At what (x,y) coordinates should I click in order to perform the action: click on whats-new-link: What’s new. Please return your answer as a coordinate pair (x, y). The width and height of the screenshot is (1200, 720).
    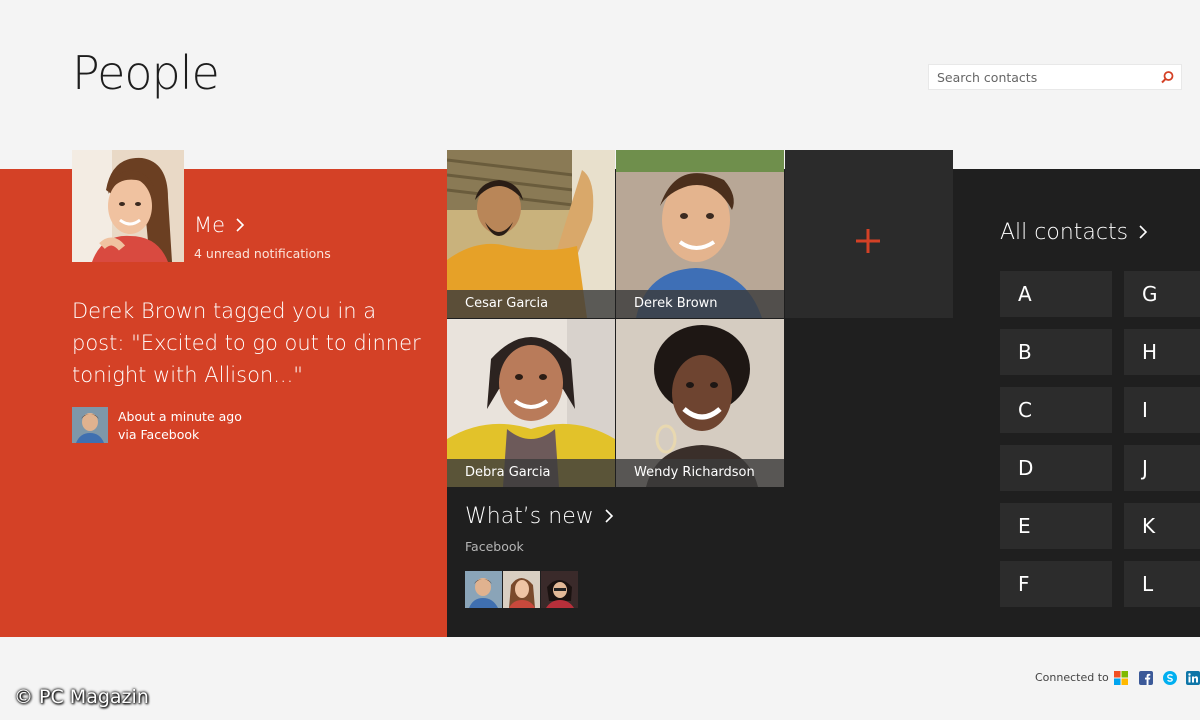
    Looking at the image, I should click on (540, 516).